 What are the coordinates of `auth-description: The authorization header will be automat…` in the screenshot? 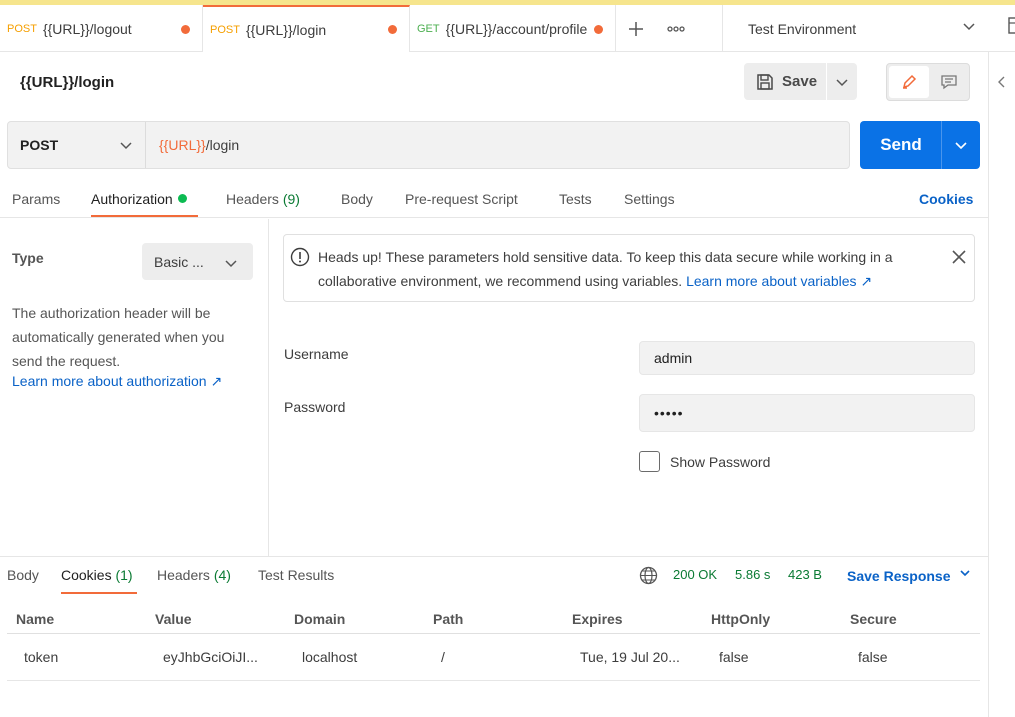 It's located at (118, 337).